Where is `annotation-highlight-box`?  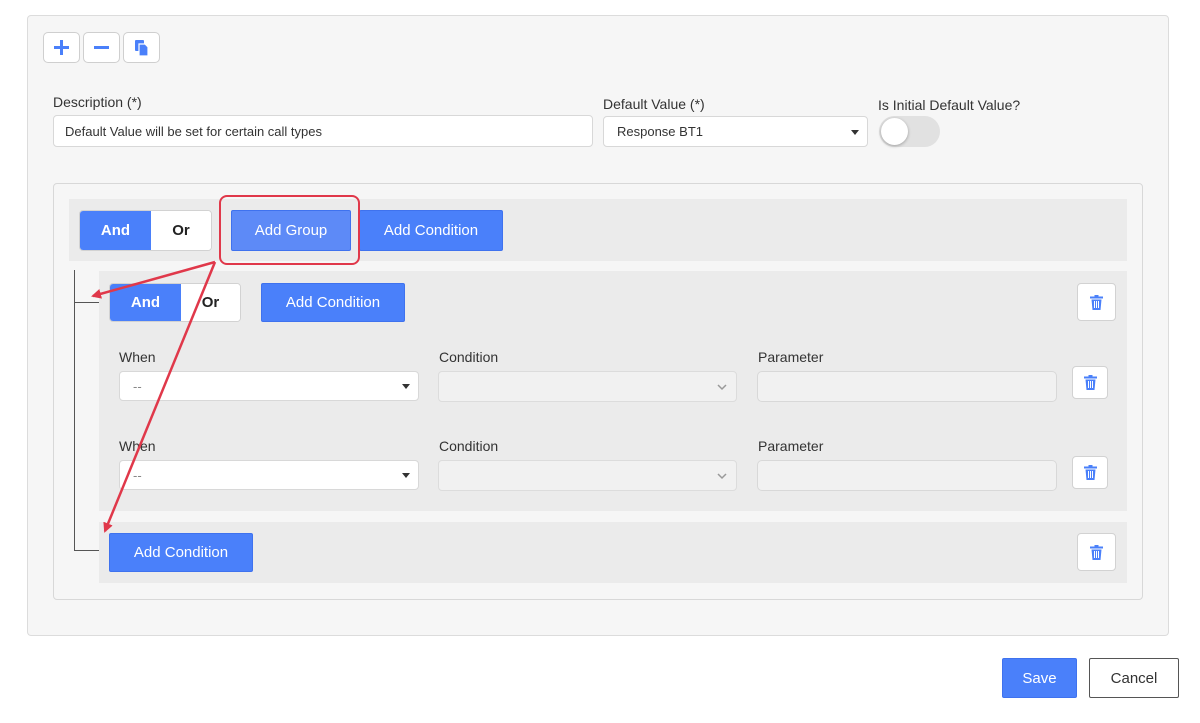 annotation-highlight-box is located at coordinates (289, 230).